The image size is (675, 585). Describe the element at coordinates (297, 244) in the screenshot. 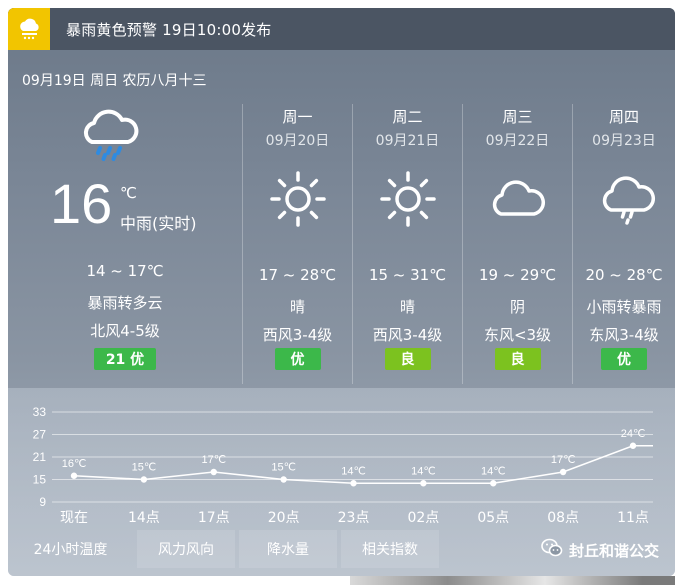

I see `forecast-day: 周一 09月20日 17 ~ 28℃ 晴 西风3-4级 优` at that location.